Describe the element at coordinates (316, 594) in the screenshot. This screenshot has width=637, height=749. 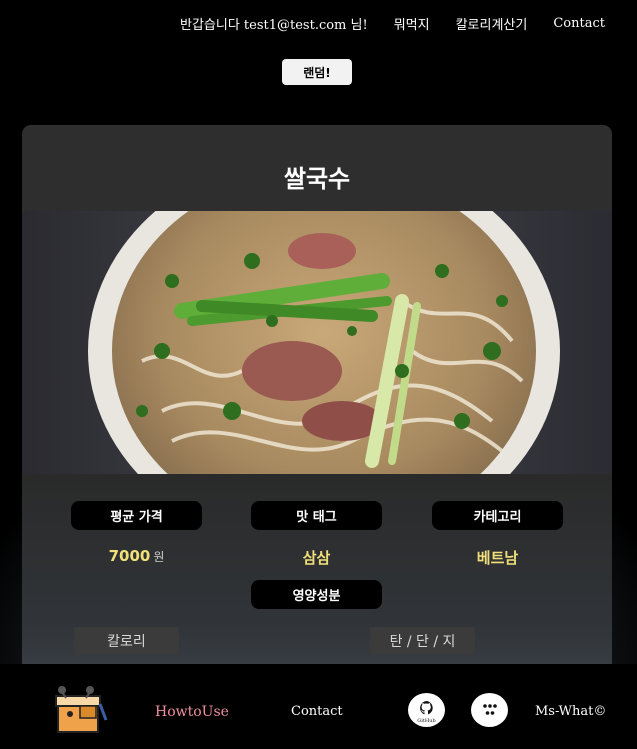
I see `nutrition-label: 영양성분` at that location.